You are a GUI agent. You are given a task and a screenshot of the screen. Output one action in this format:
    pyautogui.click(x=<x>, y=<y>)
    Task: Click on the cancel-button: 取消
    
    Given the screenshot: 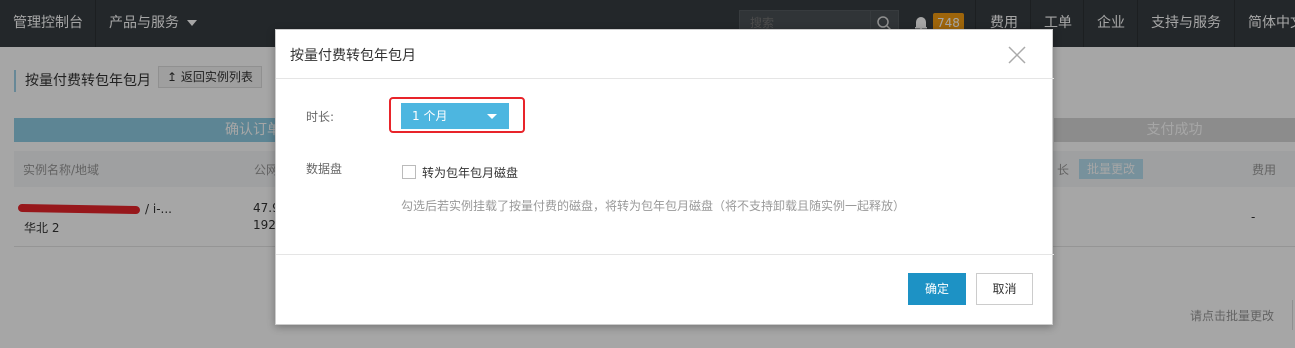 What is the action you would take?
    pyautogui.click(x=1004, y=289)
    